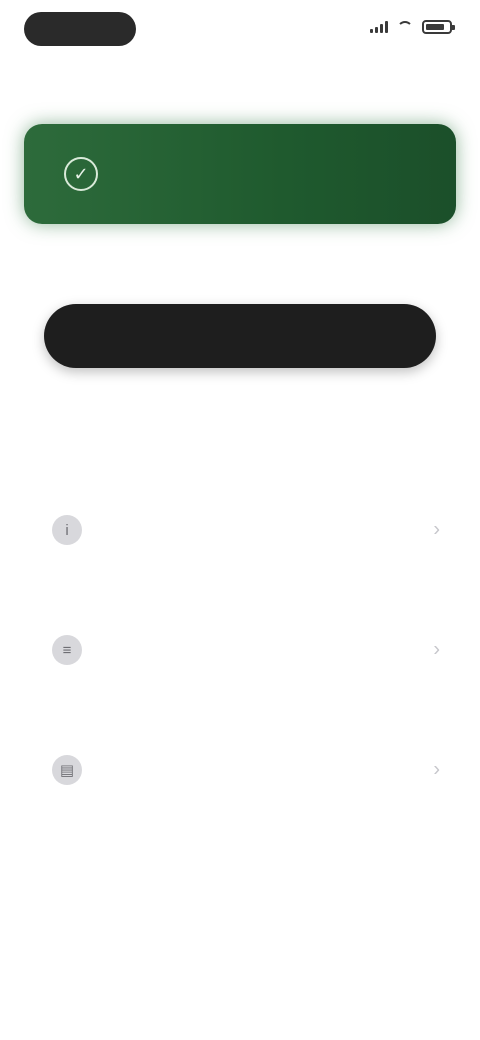  Describe the element at coordinates (67, 770) in the screenshot. I see `document-icon: ▤` at that location.